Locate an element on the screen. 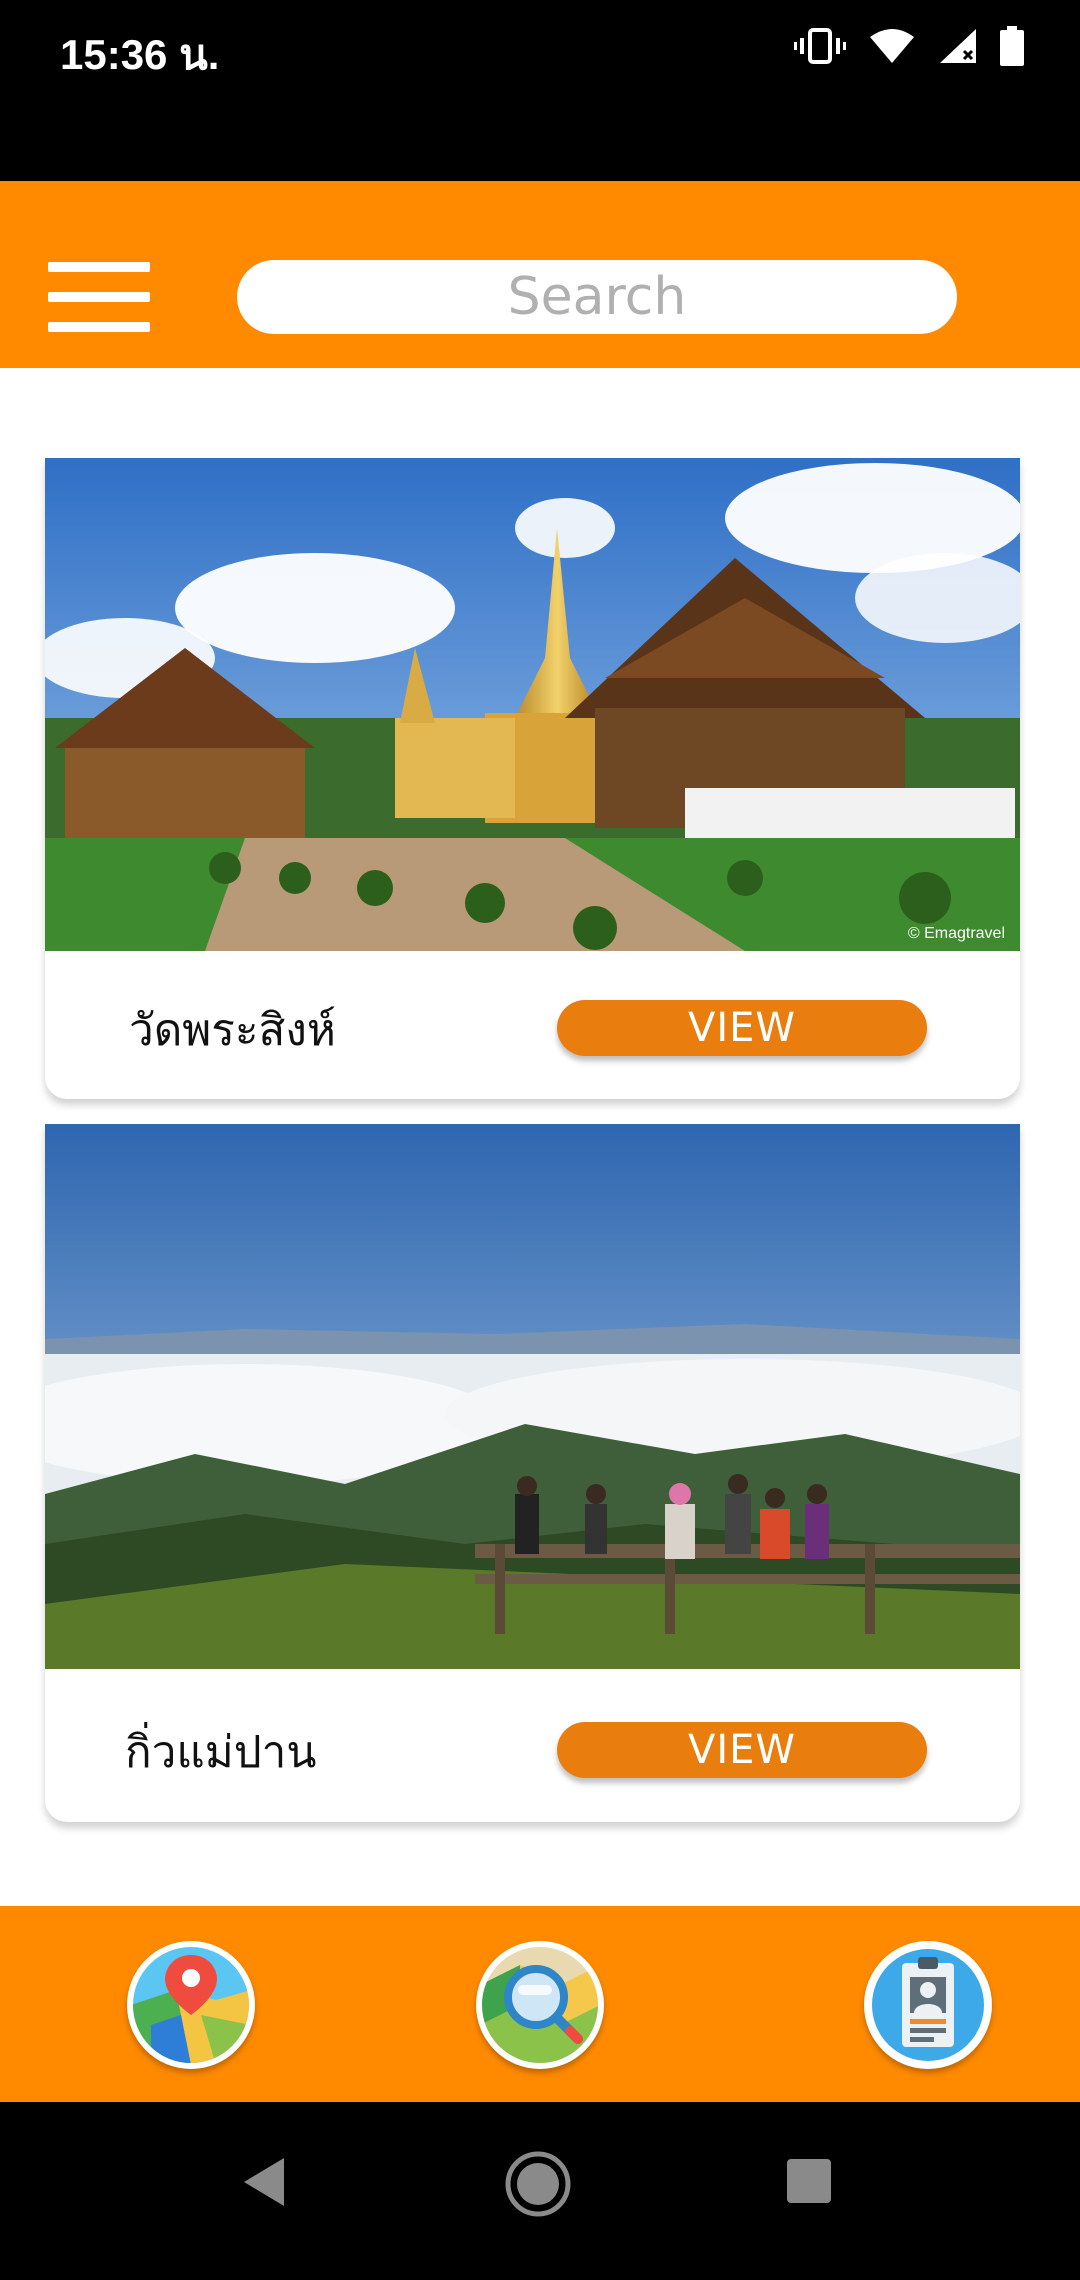 The image size is (1080, 2280). status-time: 15:36 น. is located at coordinates (140, 54).